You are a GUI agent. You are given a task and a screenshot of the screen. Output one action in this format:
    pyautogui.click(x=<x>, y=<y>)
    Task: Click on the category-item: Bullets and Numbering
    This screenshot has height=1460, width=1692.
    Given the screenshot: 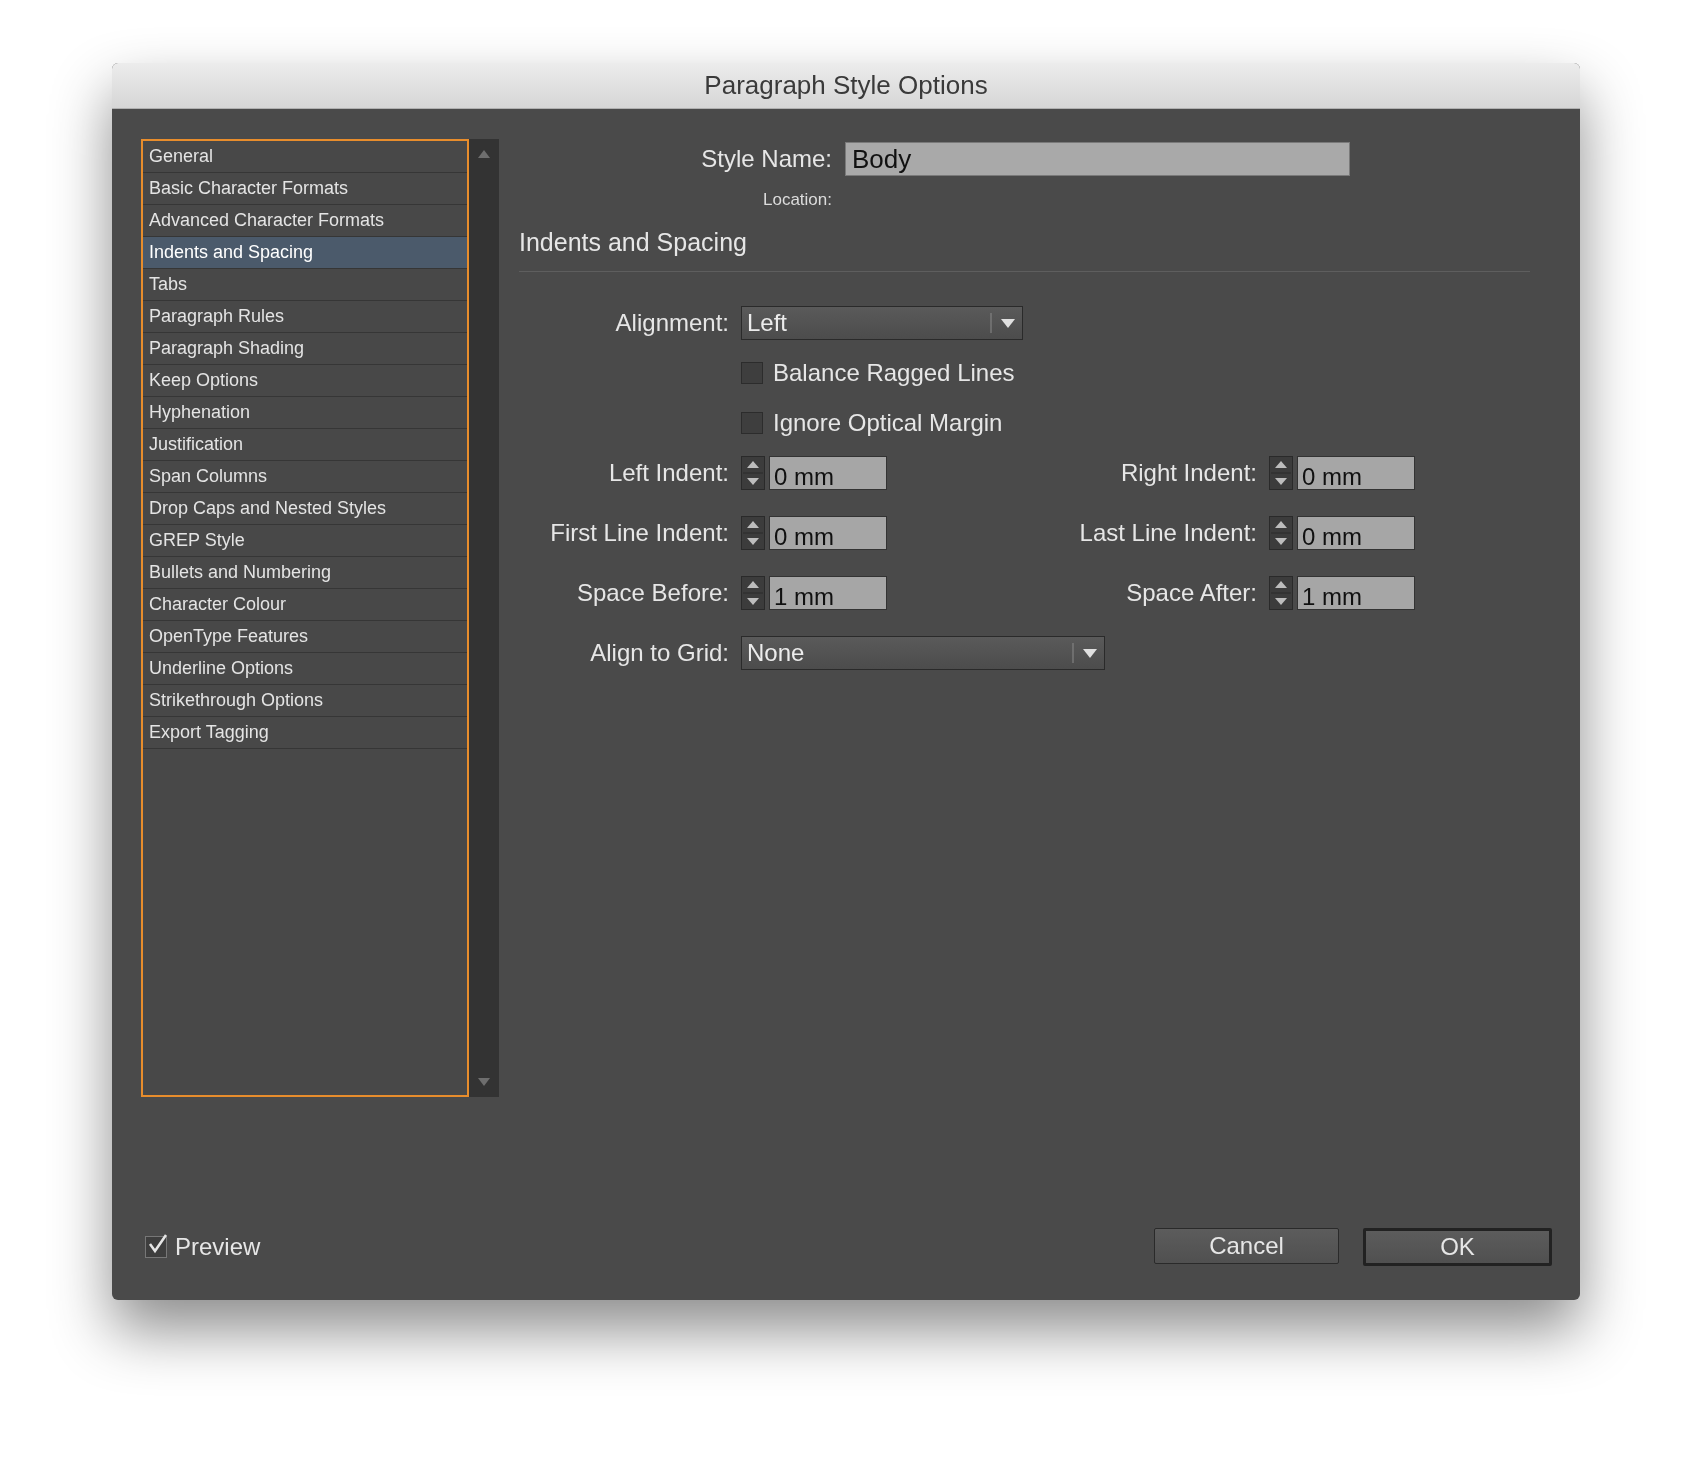 What is the action you would take?
    pyautogui.click(x=305, y=573)
    